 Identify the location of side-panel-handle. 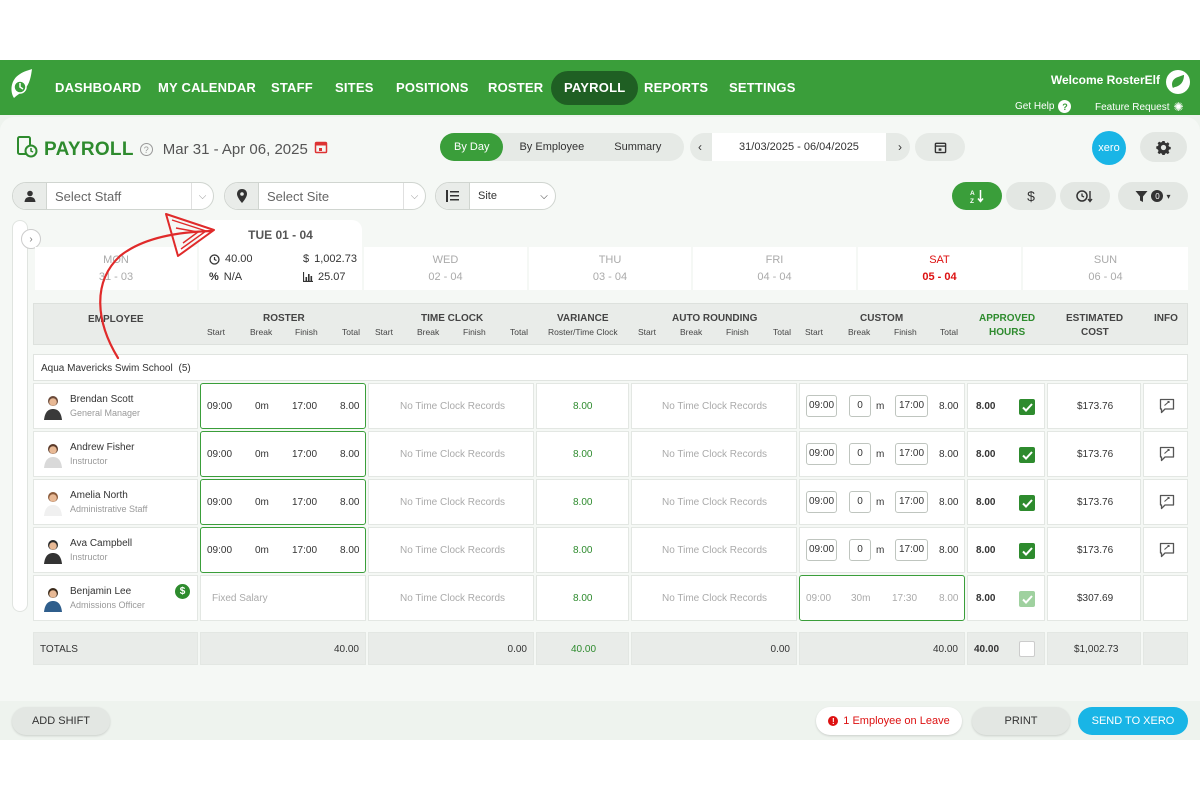
(20, 416).